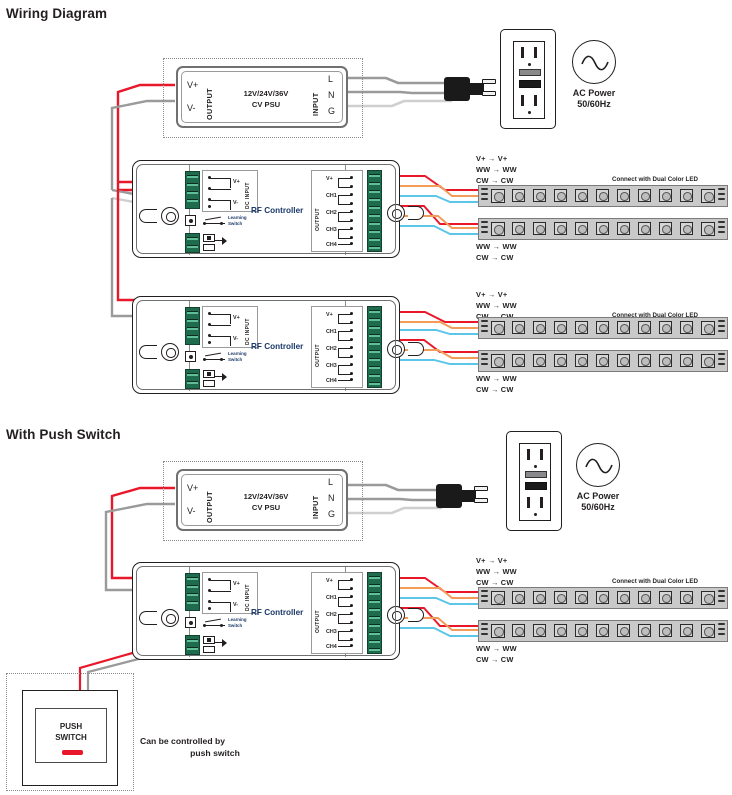  I want to click on psu-output-vminus-label: V-, so click(191, 108).